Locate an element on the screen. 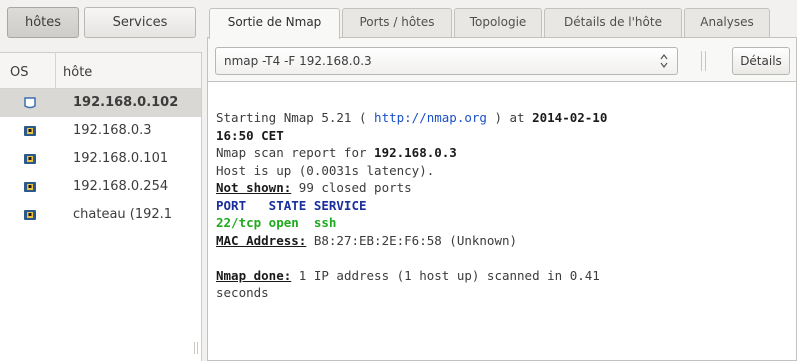 This screenshot has width=797, height=361. tab-host-details: Détails de l'hôte is located at coordinates (613, 22).